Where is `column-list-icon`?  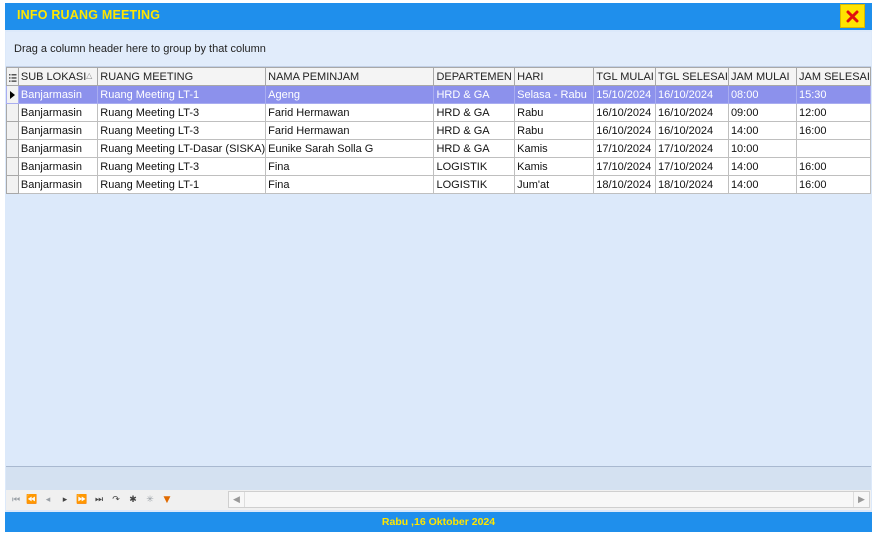 column-list-icon is located at coordinates (13, 78).